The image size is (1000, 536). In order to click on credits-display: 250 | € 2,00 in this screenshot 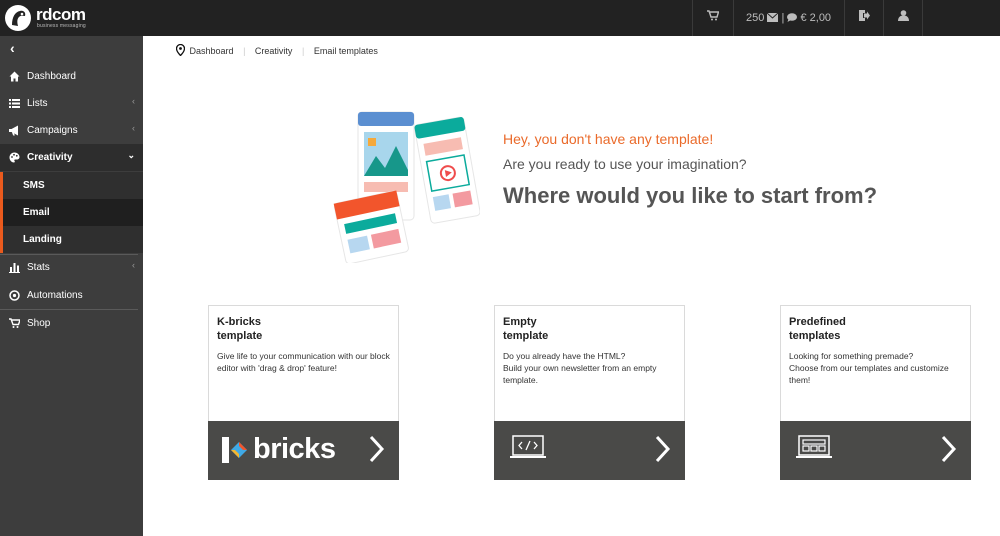, I will do `click(788, 18)`.